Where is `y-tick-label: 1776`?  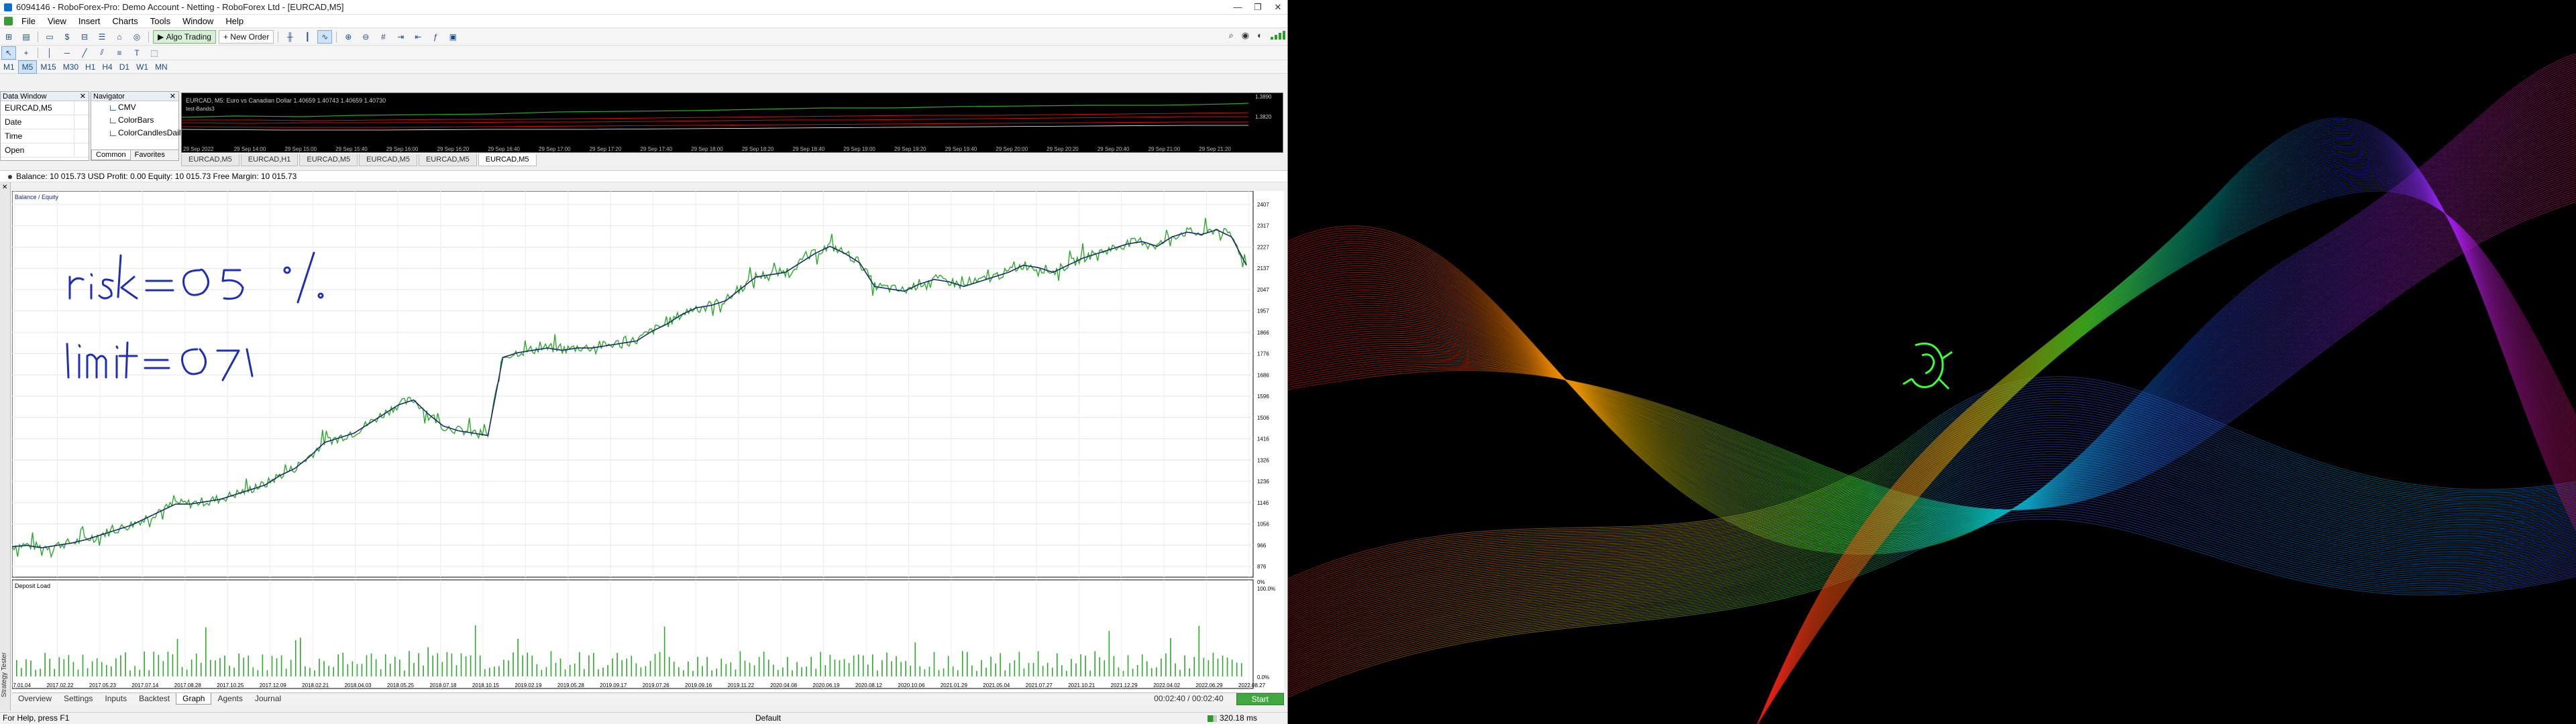
y-tick-label: 1776 is located at coordinates (1263, 354).